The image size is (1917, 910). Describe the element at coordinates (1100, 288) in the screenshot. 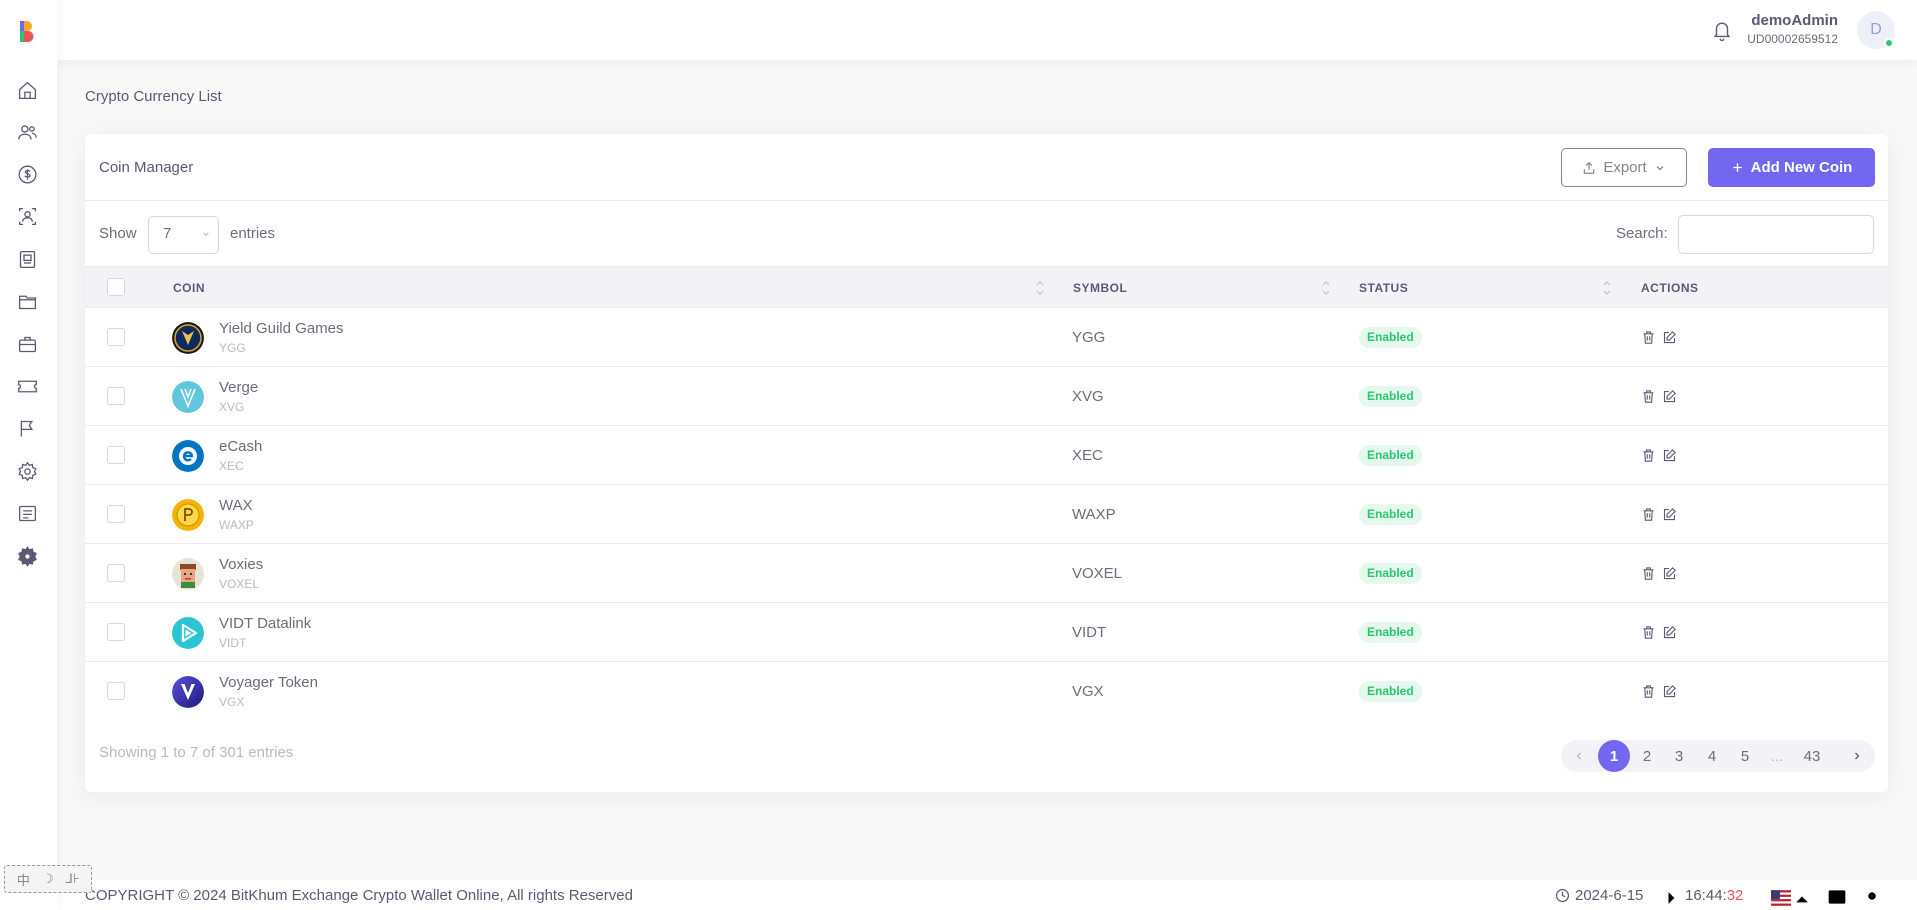

I see `column-header-symbol: SYMBOL` at that location.